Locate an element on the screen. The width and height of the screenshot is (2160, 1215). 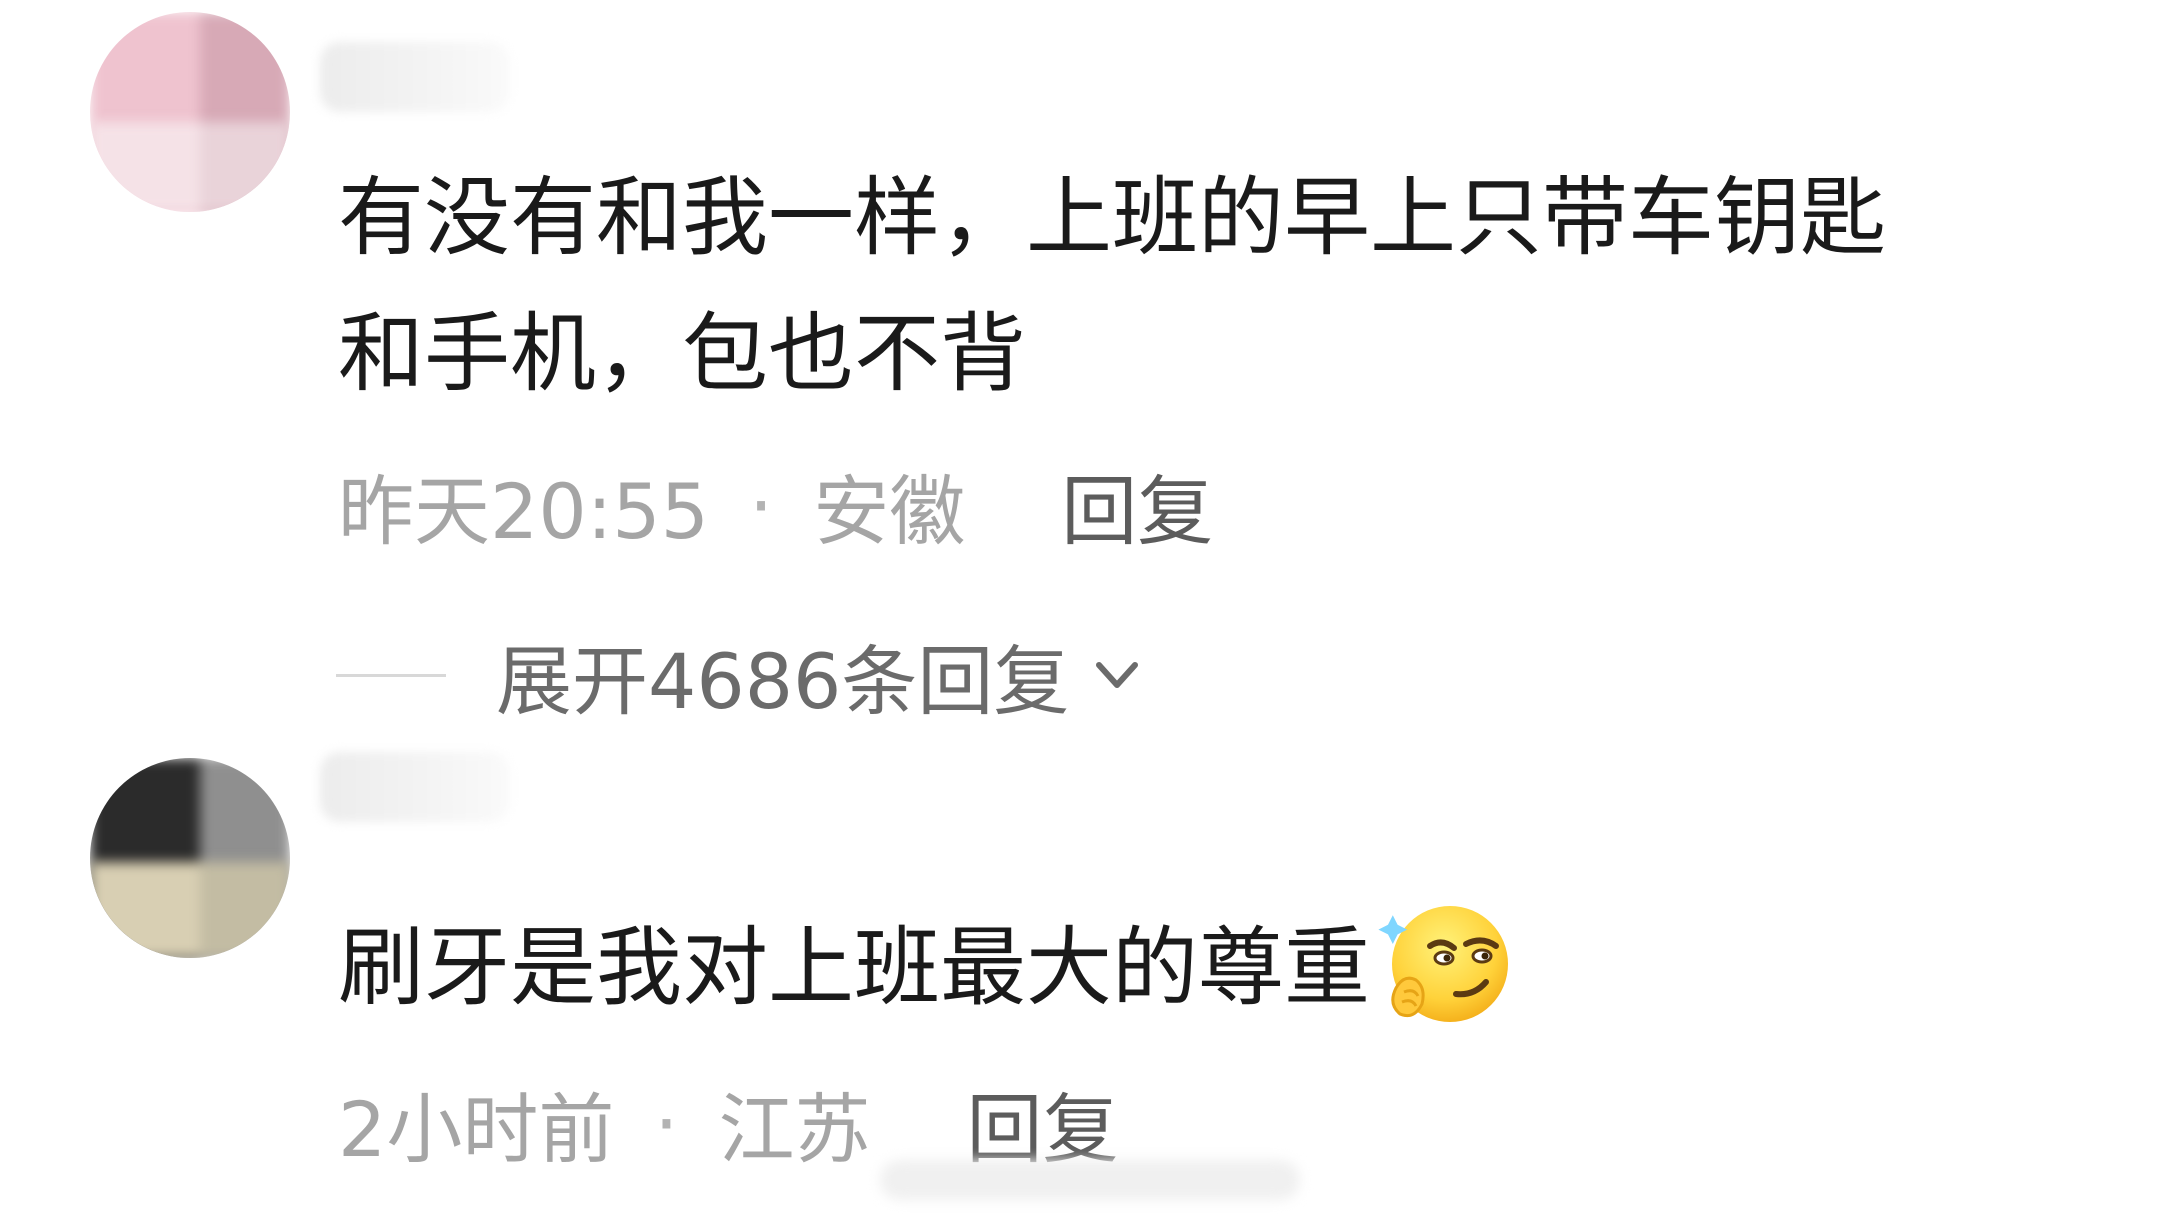
divider is located at coordinates (391, 675).